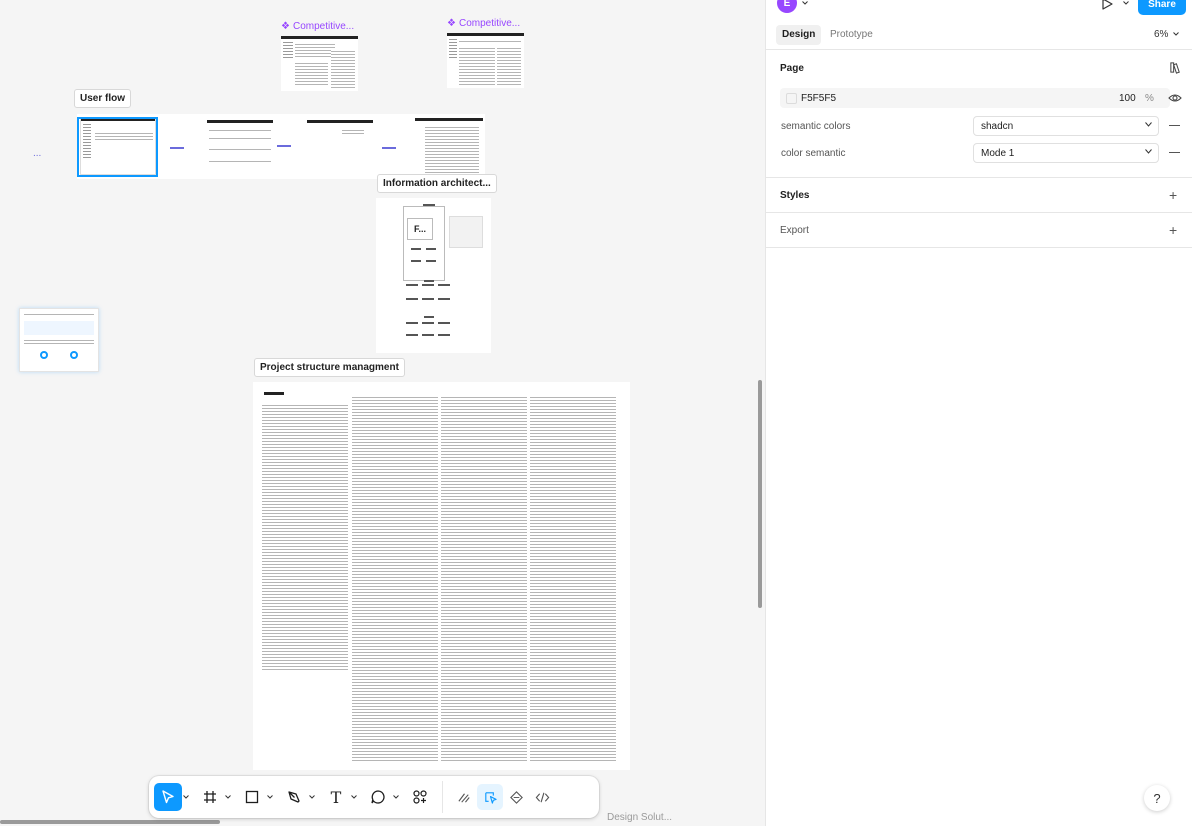 Image resolution: width=1192 pixels, height=826 pixels. I want to click on help-button: ?, so click(1157, 798).